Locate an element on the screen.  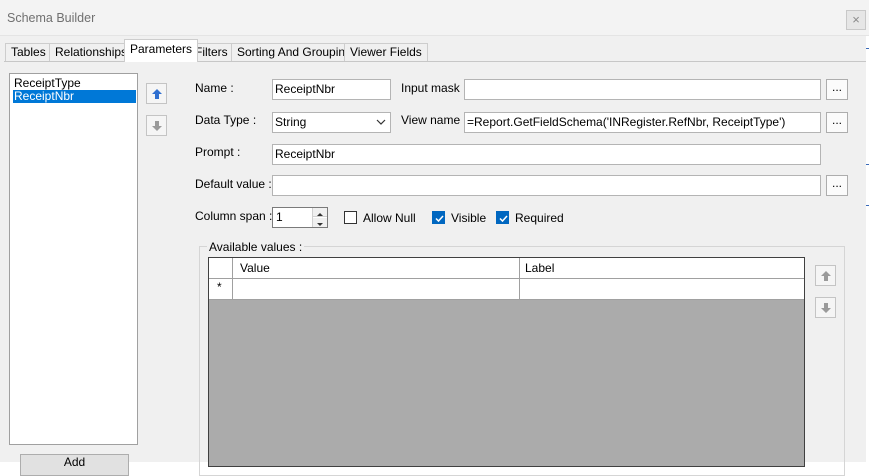
column-header-label: Label is located at coordinates (539, 268).